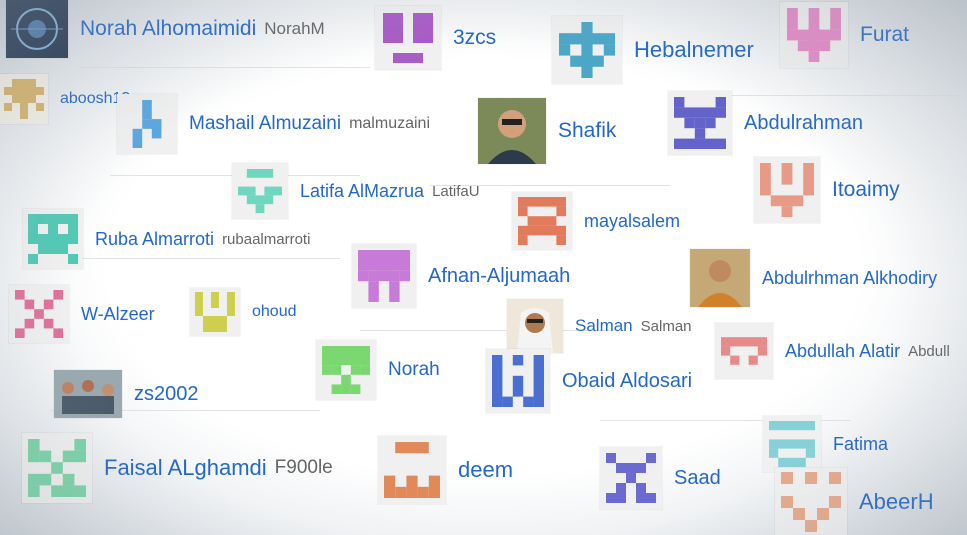  Describe the element at coordinates (884, 35) in the screenshot. I see `user-name: Furat` at that location.